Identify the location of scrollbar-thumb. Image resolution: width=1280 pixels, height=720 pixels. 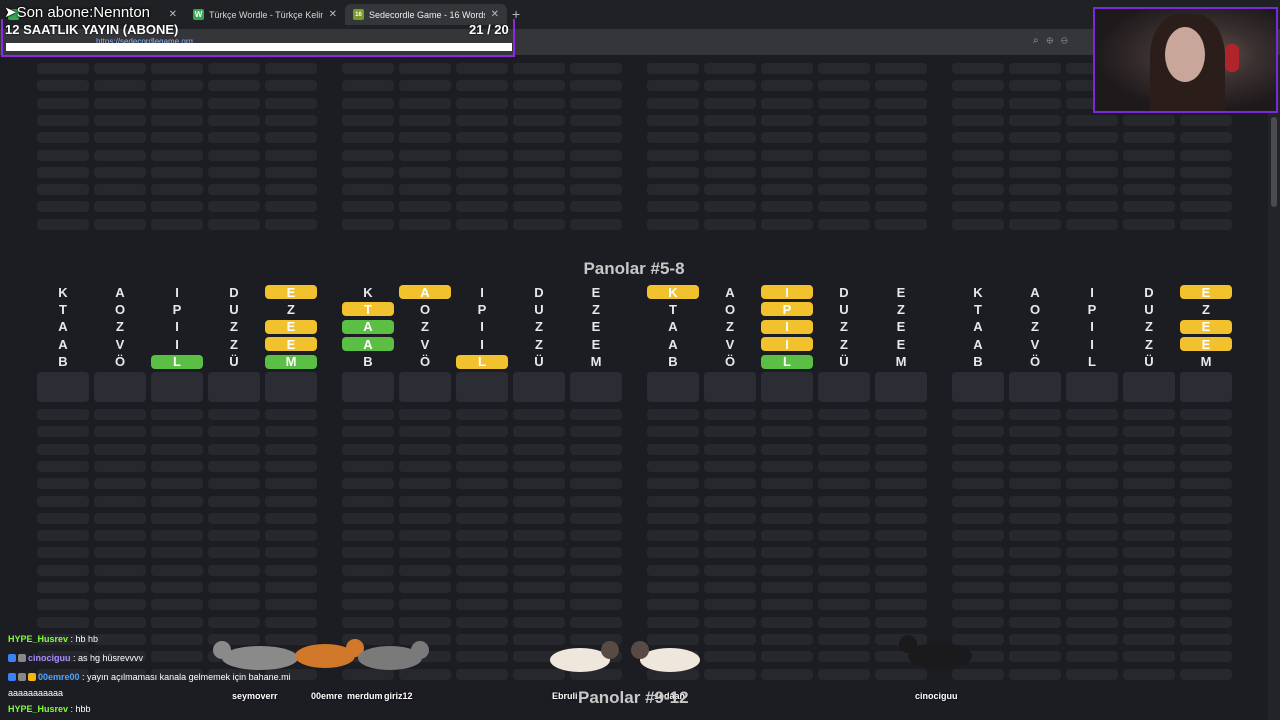
(1274, 162).